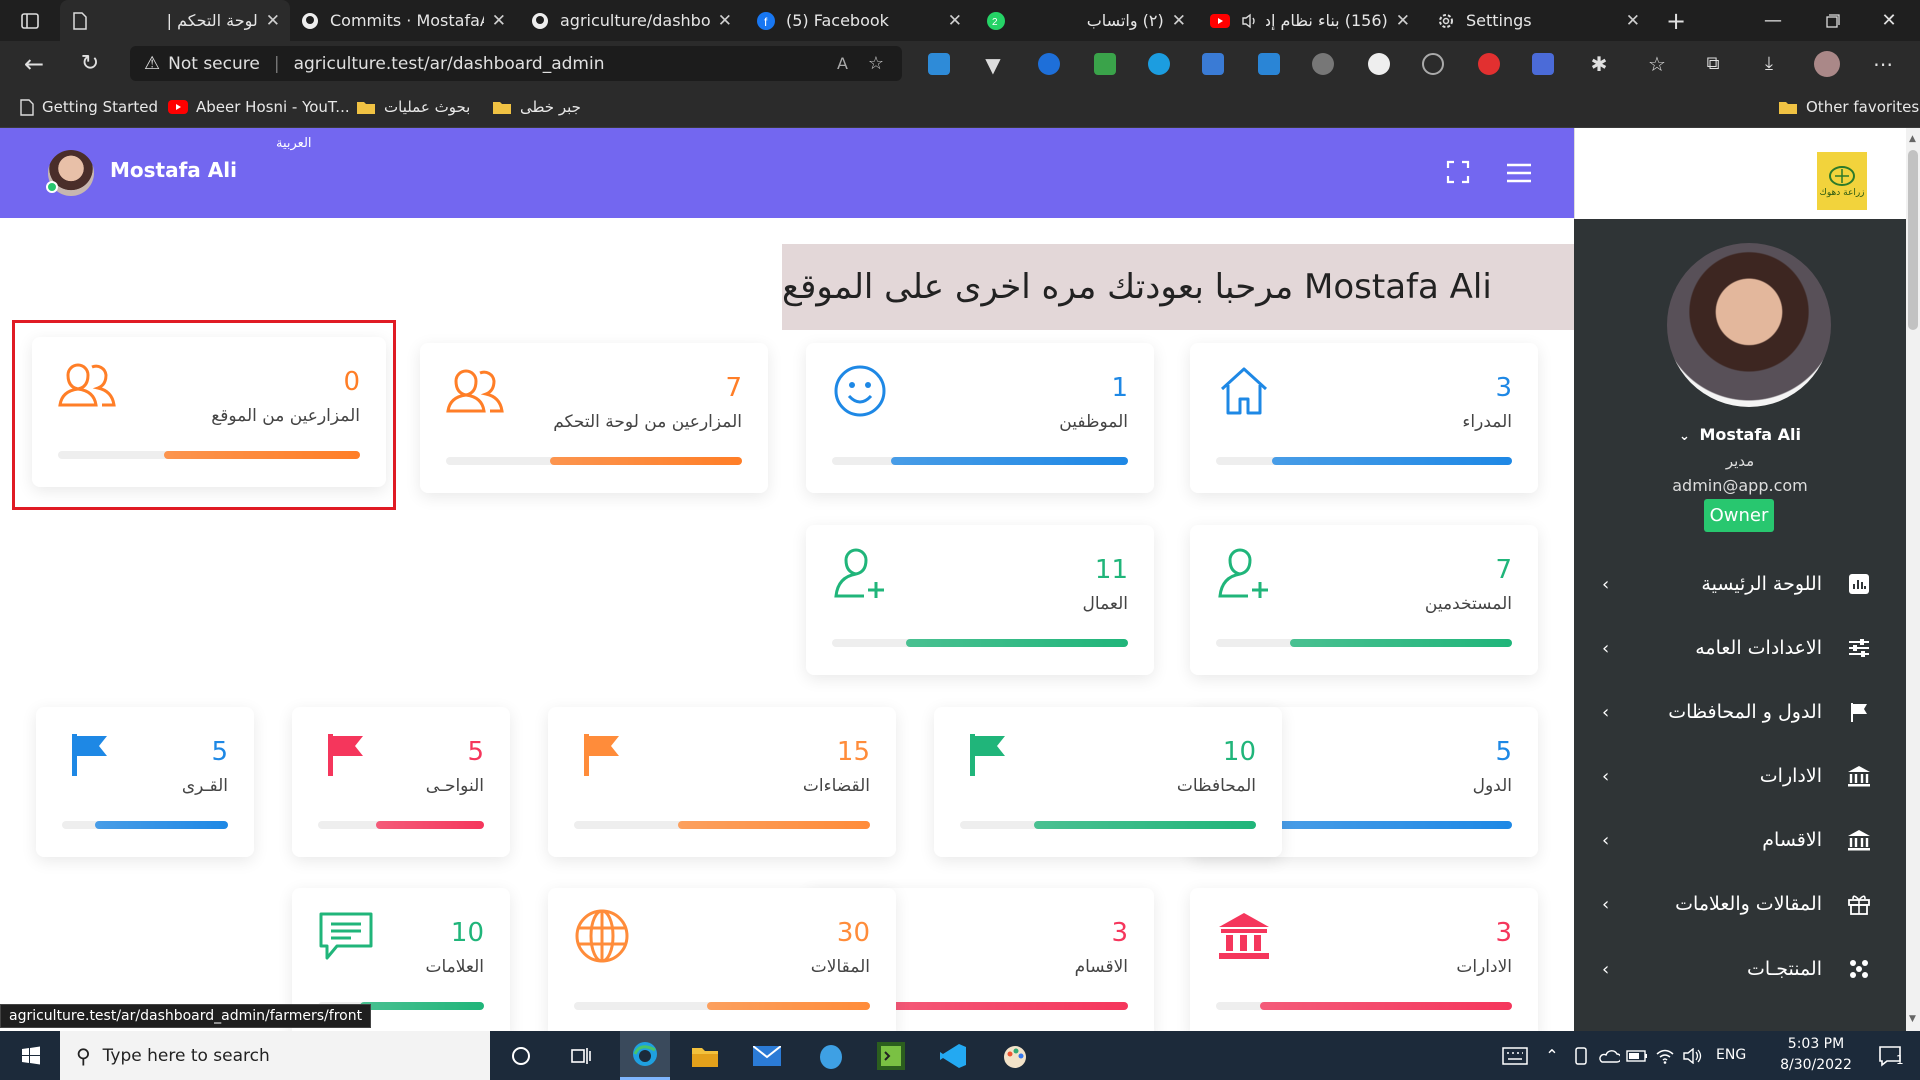  What do you see at coordinates (1889, 20) in the screenshot?
I see `close-window-button: ✕` at bounding box center [1889, 20].